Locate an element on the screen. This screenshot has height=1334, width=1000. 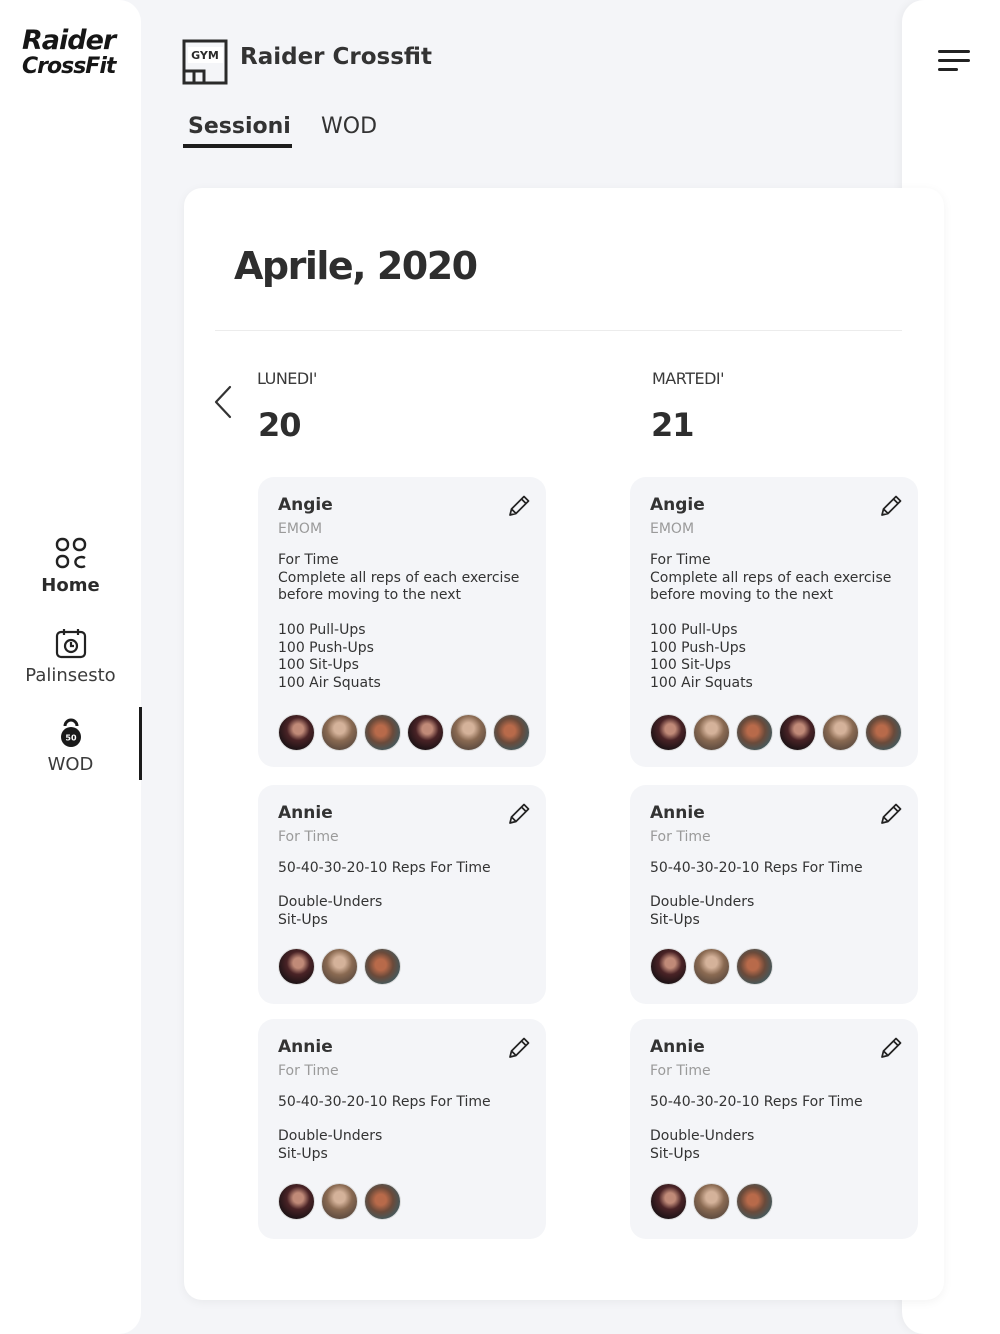
day-number: 20 is located at coordinates (280, 425).